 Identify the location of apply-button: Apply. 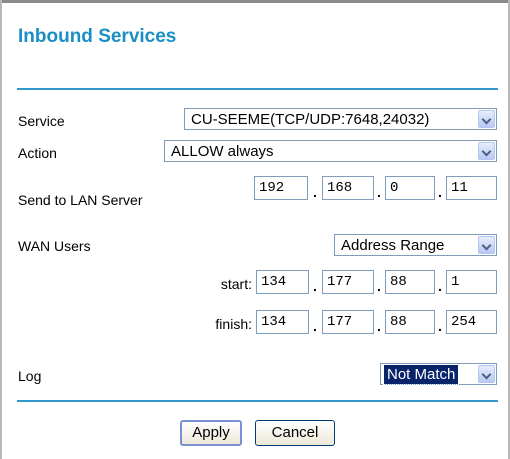
(211, 433).